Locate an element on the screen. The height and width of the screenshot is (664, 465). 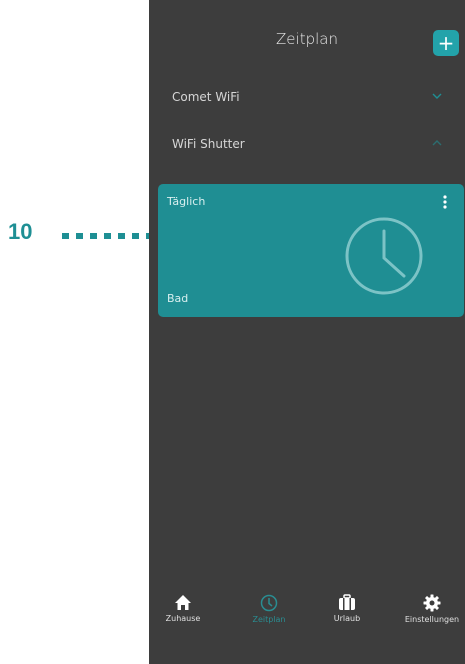
page-title: Zeitplan is located at coordinates (307, 39).